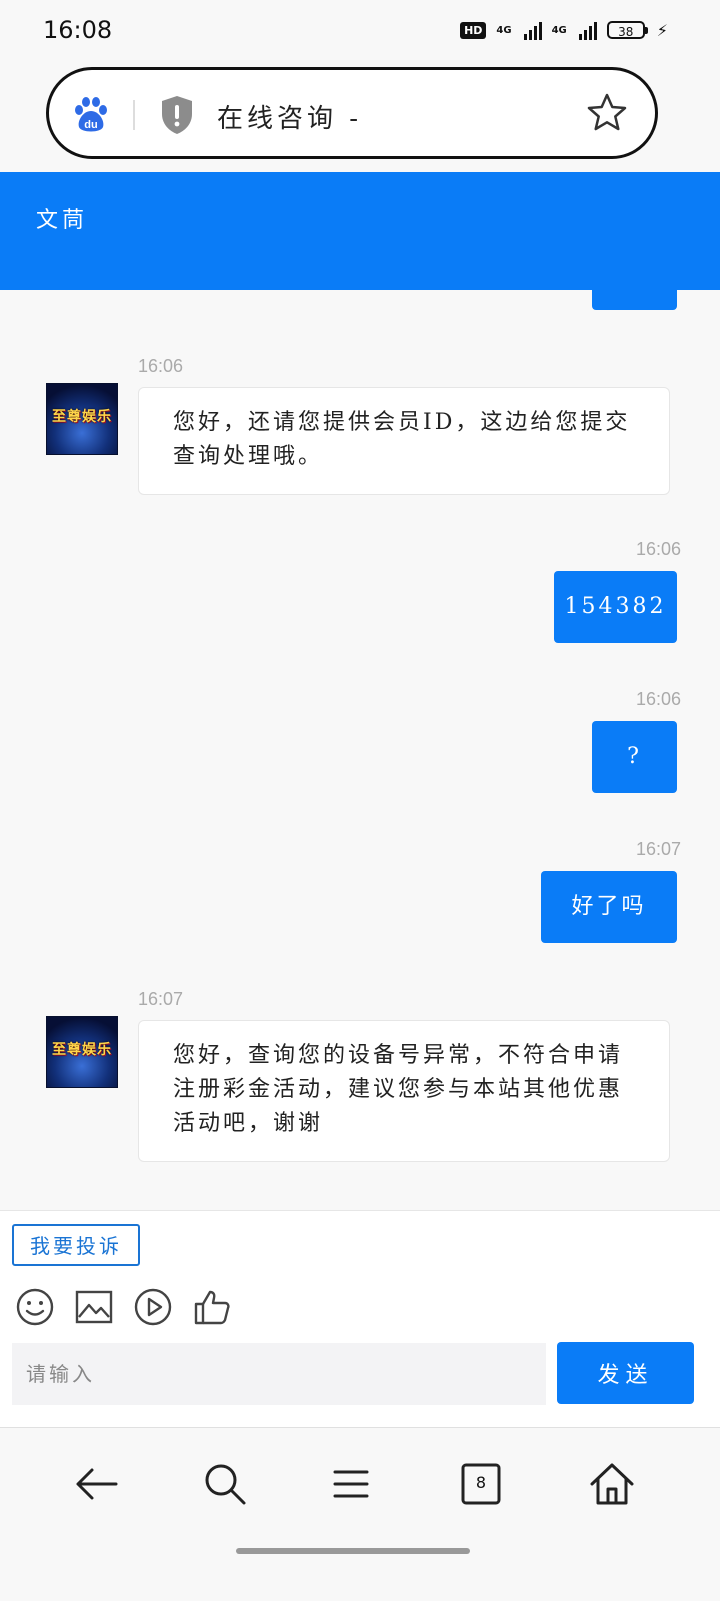  What do you see at coordinates (212, 1307) in the screenshot?
I see `thumbs-up-icon` at bounding box center [212, 1307].